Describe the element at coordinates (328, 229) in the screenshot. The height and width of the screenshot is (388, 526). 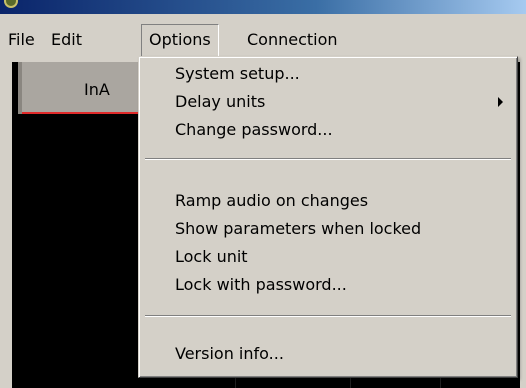
I see `menu-item-show-parameters: Show parameters when locked` at that location.